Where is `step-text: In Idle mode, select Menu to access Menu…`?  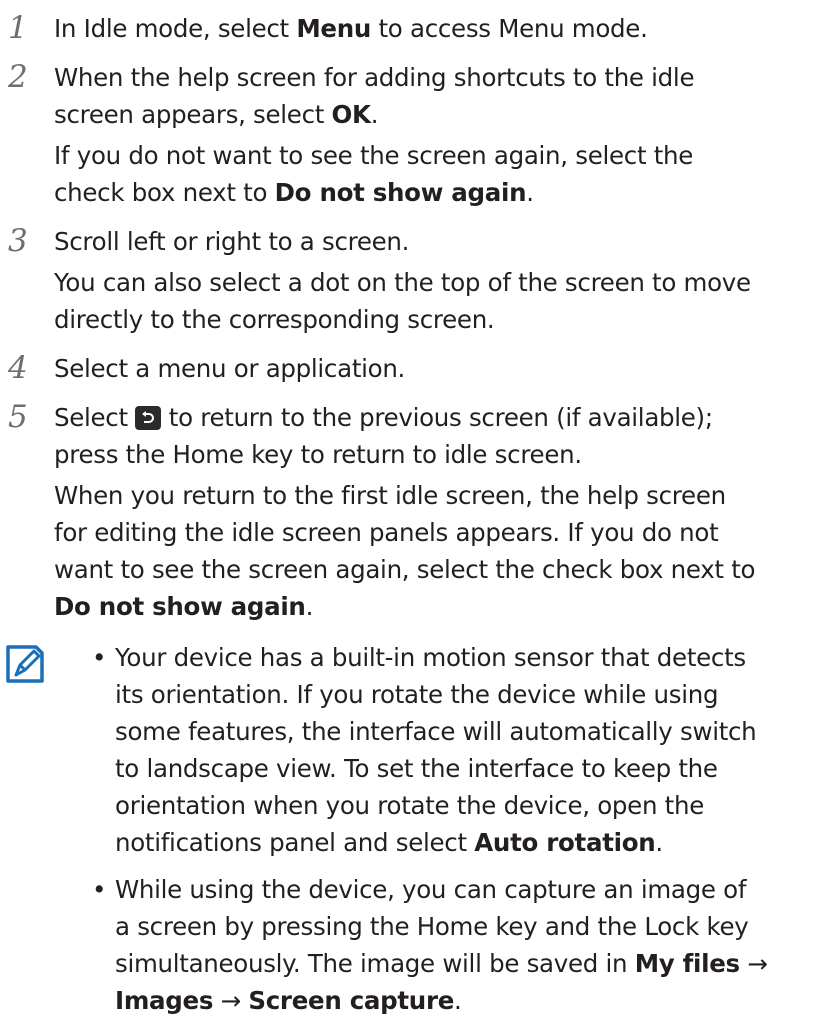 step-text: In Idle mode, select Menu to access Menu… is located at coordinates (351, 28).